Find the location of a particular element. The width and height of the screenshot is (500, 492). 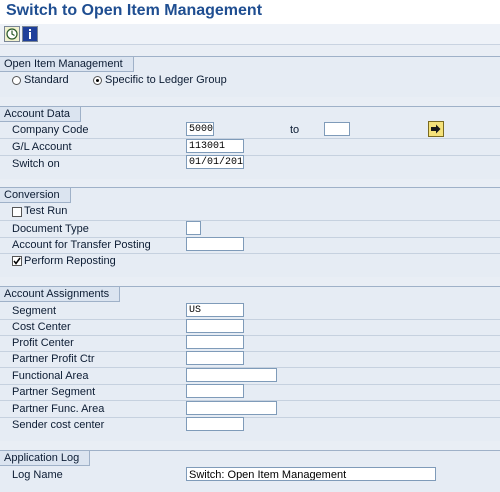

profit-center-label: Profit Center is located at coordinates (43, 343).